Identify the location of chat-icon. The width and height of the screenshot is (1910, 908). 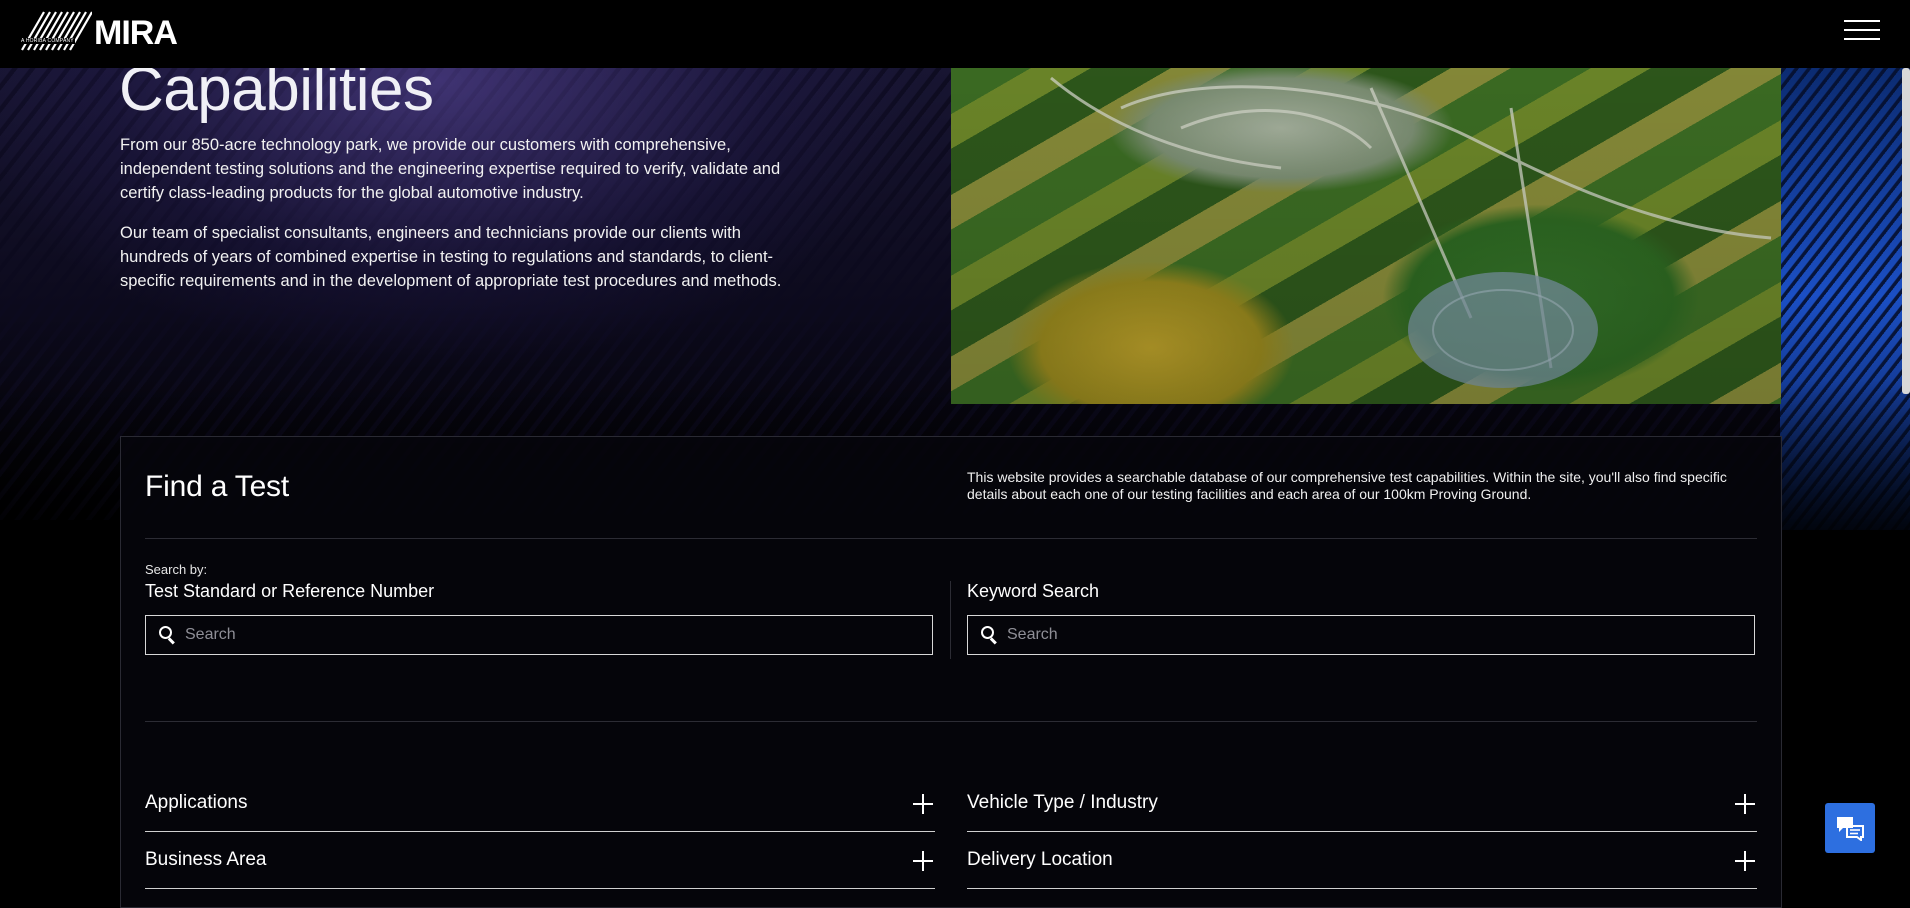
(1850, 829).